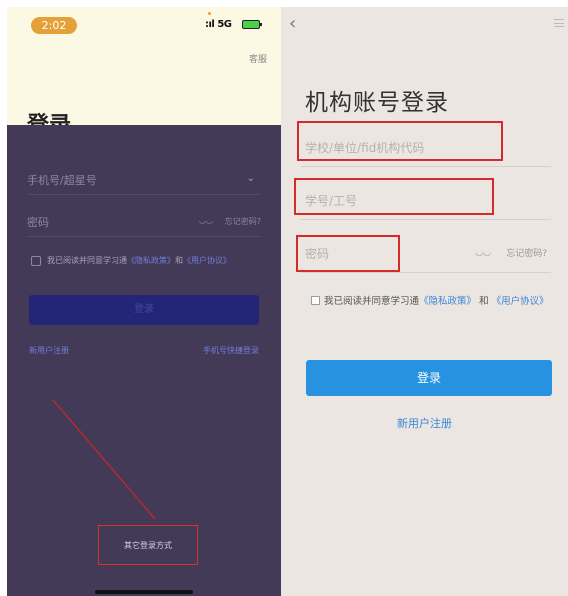 The image size is (568, 596). Describe the element at coordinates (144, 310) in the screenshot. I see `login-button: 登录` at that location.